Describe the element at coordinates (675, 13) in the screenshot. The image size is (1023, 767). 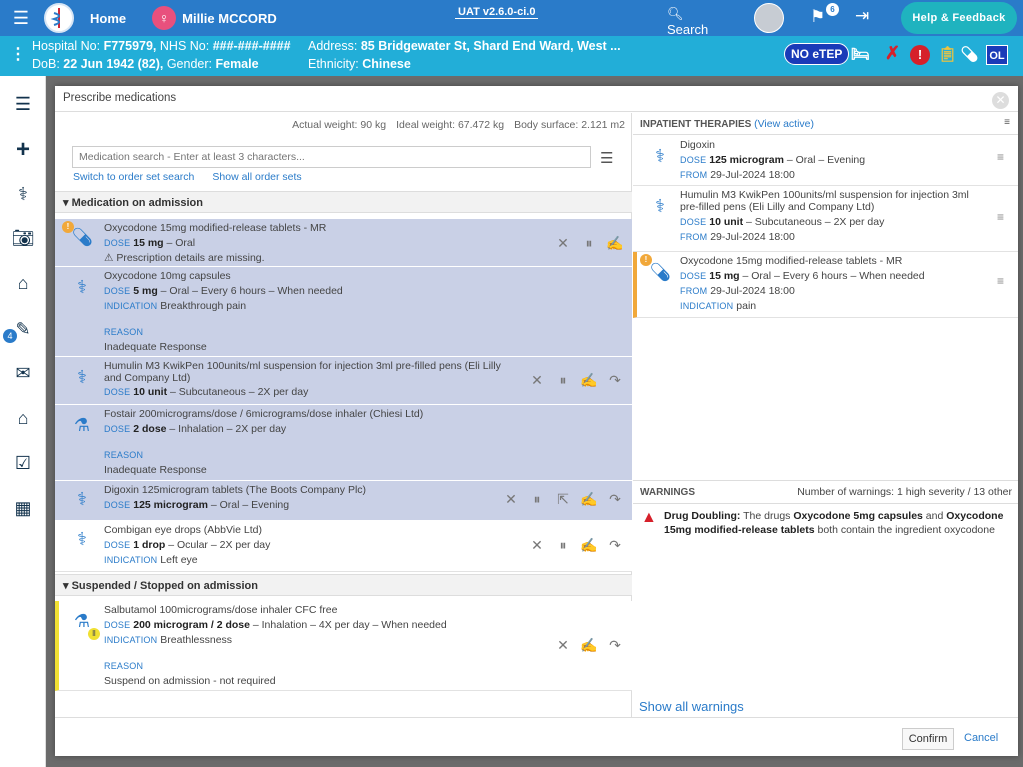
I see `search-icon: 🔍︎` at that location.